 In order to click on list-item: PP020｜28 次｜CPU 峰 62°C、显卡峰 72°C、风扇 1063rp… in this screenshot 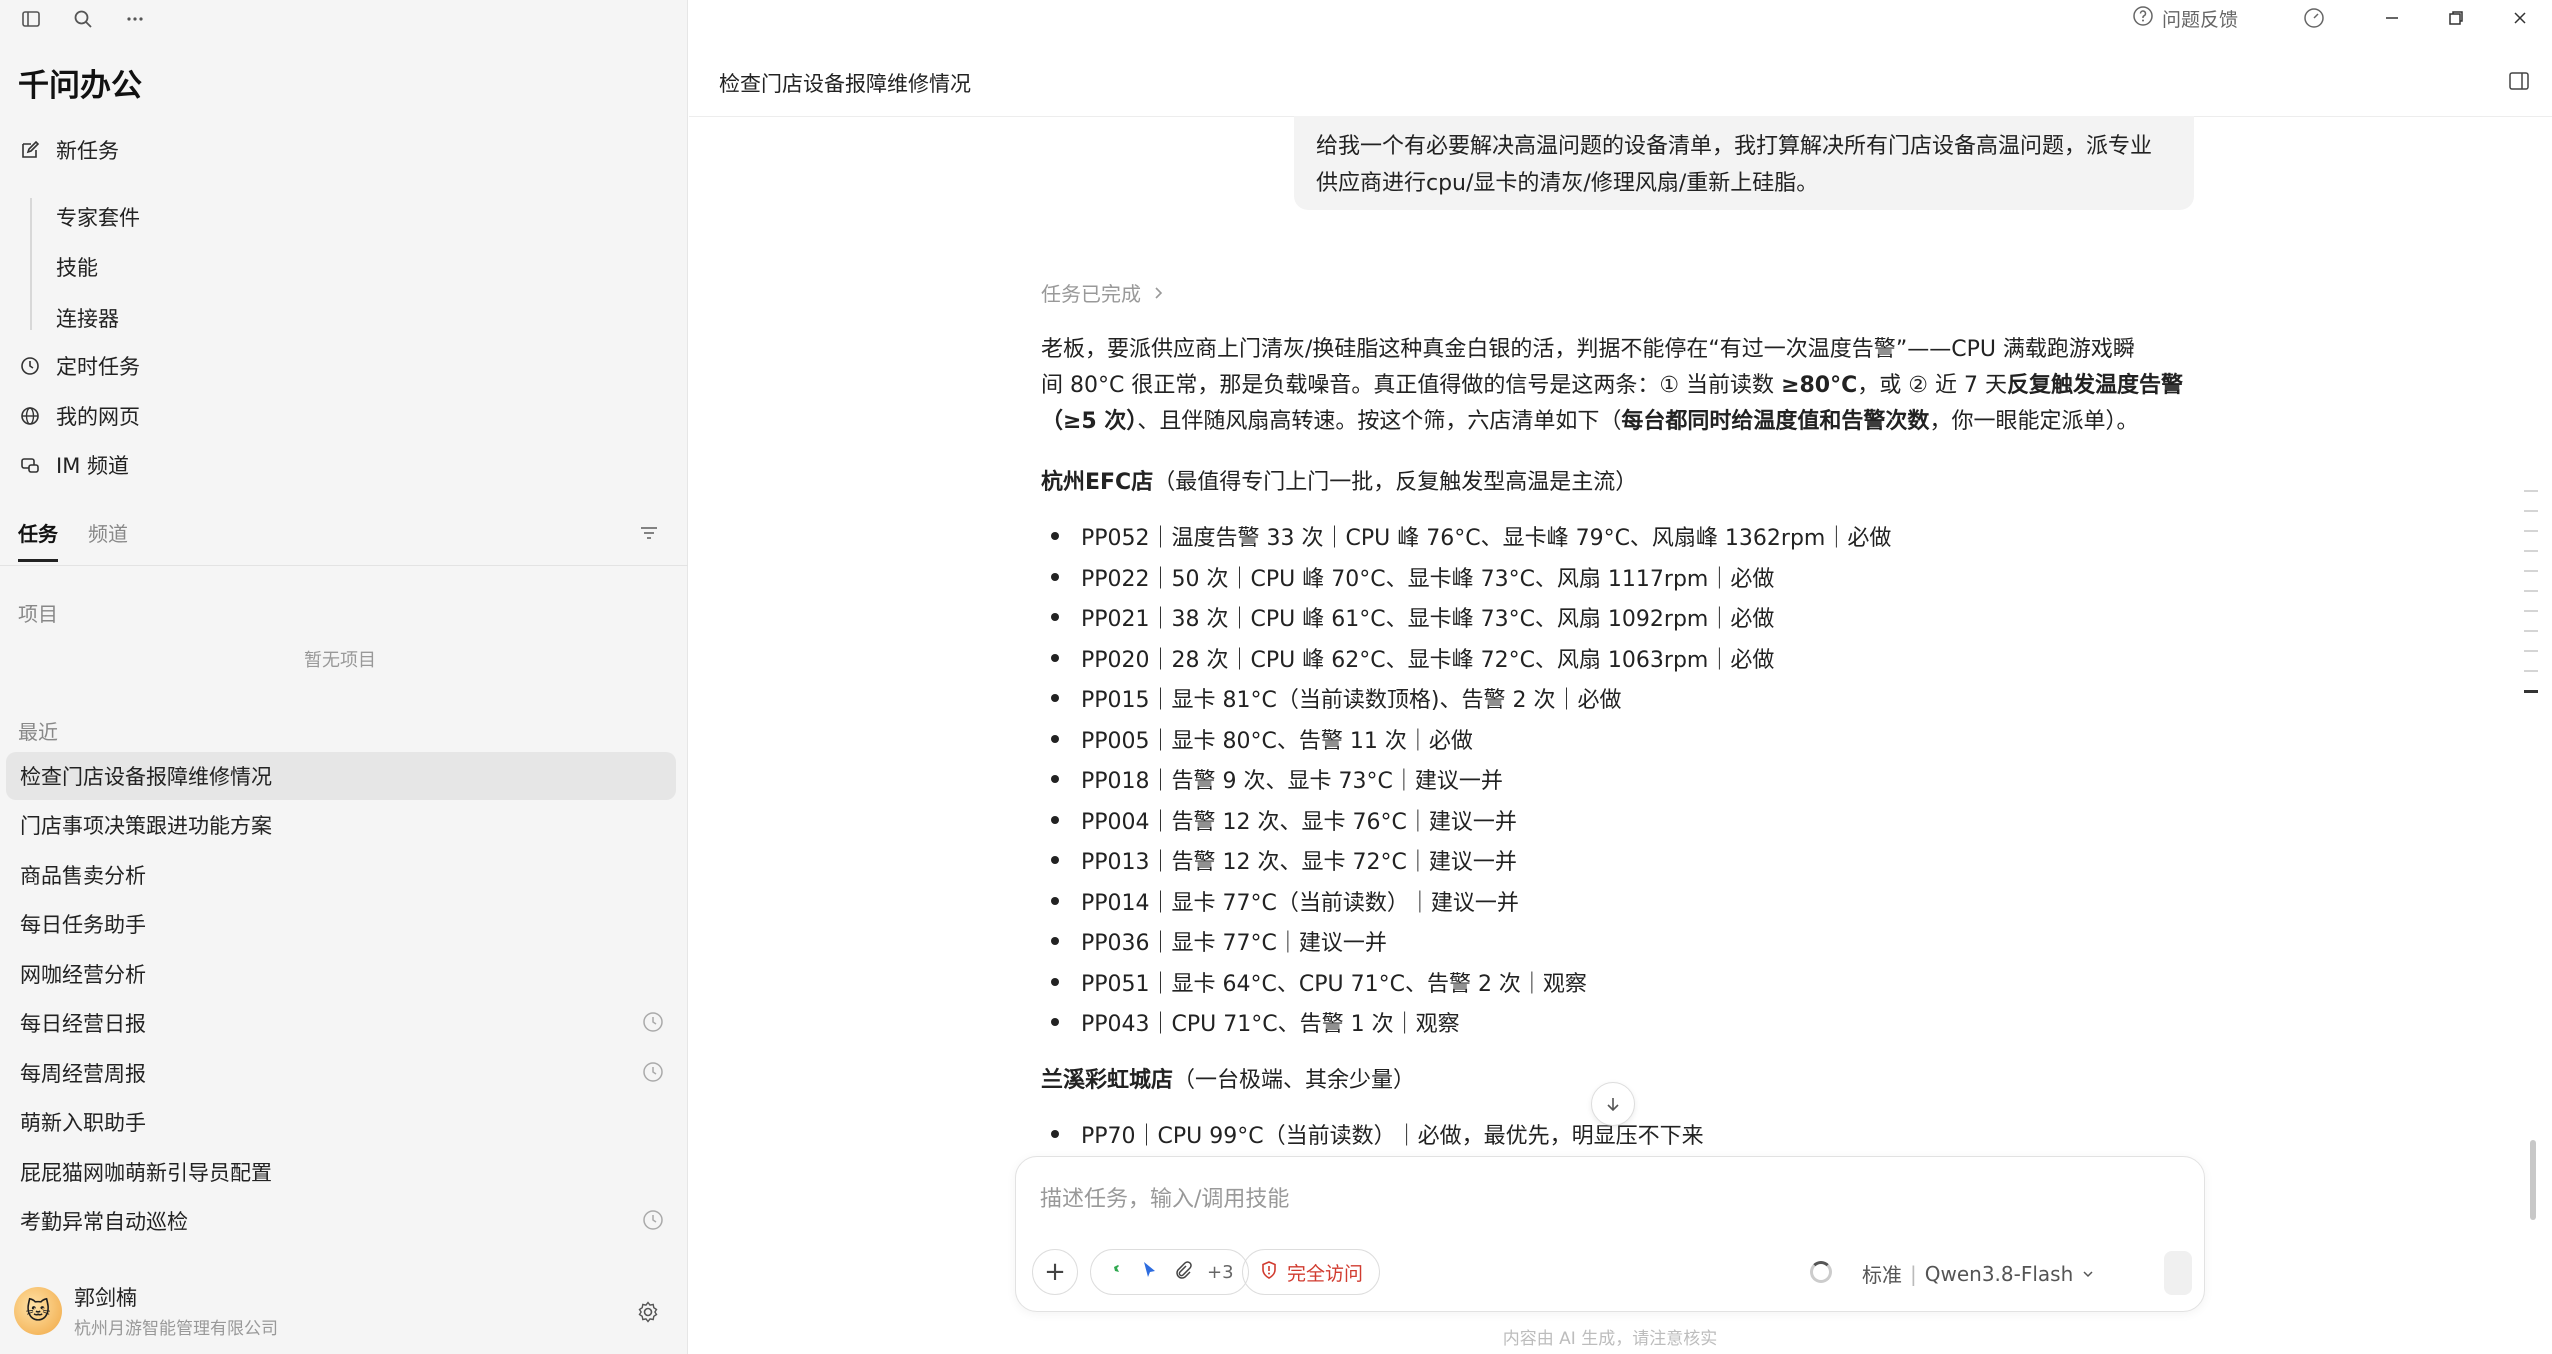, I will do `click(1412, 658)`.